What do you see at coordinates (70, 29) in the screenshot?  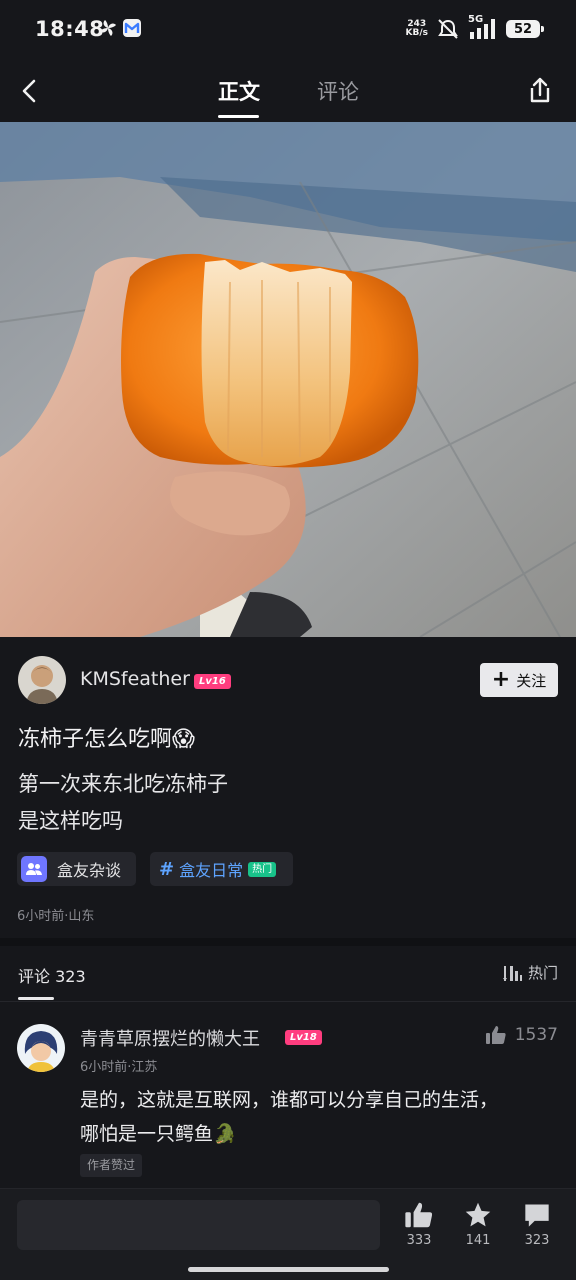 I see `status-time: 18:48` at bounding box center [70, 29].